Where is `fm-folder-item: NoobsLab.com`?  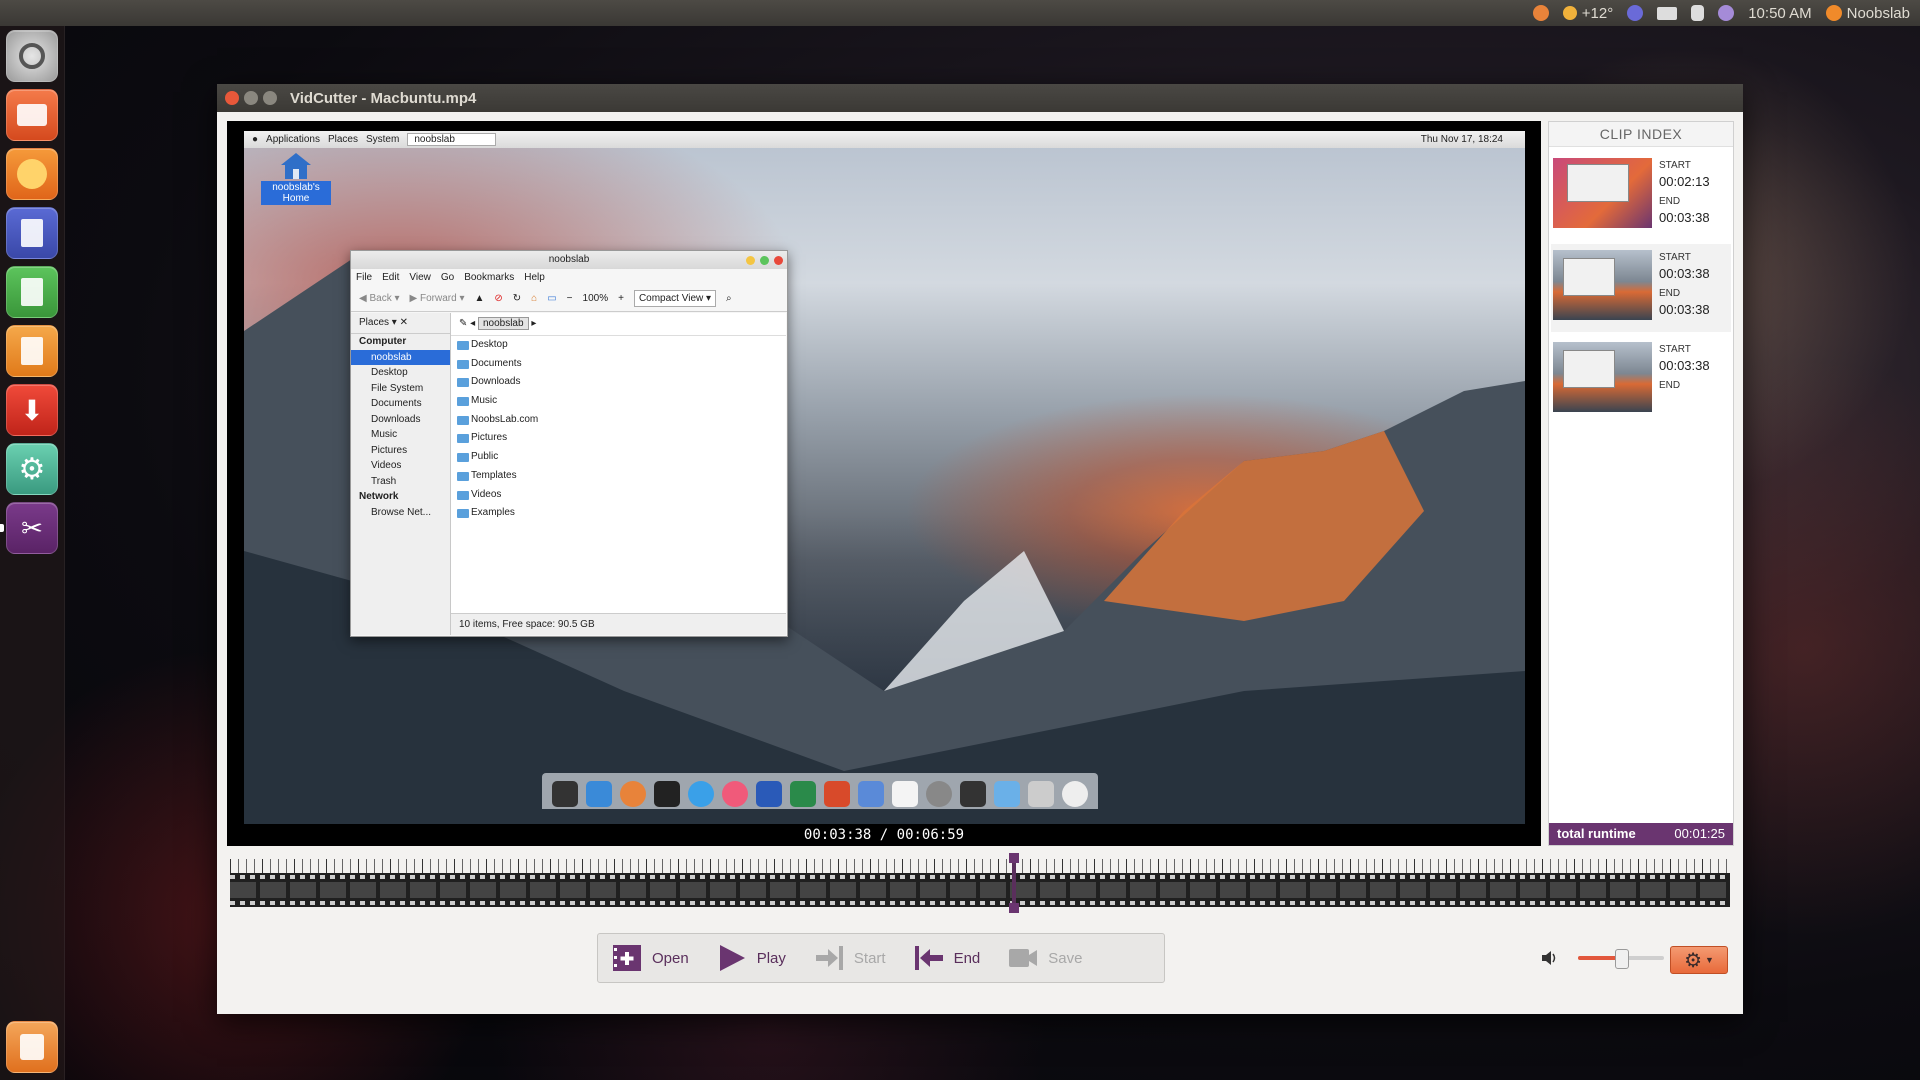 fm-folder-item: NoobsLab.com is located at coordinates (618, 420).